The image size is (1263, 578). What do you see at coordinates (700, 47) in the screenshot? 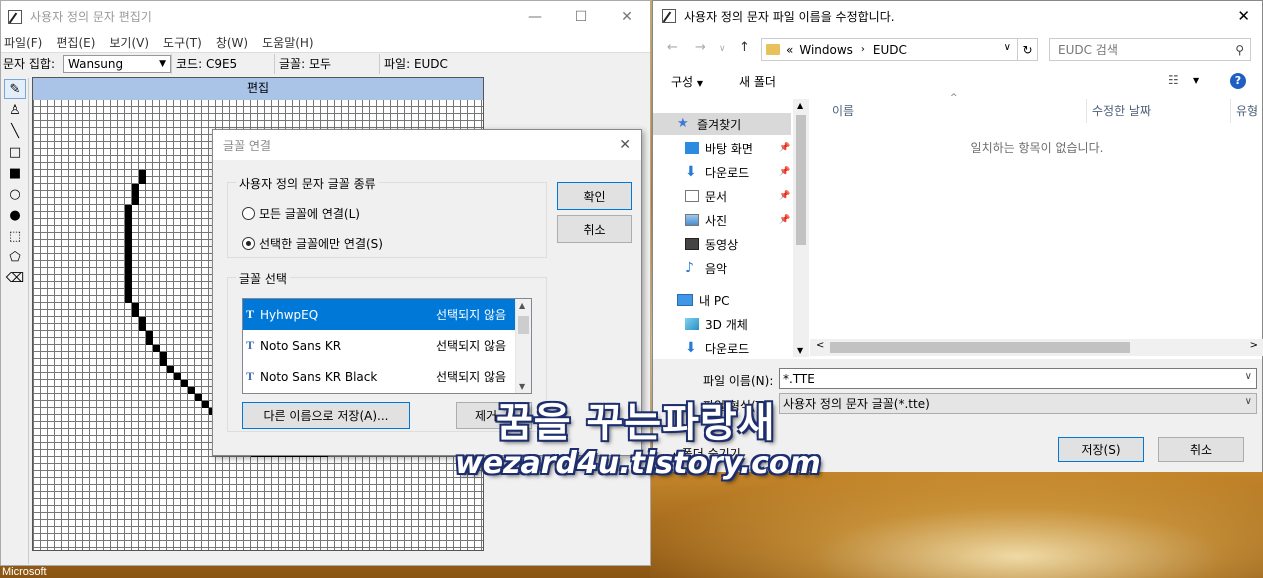
I see `forward-arrow-icon: →` at bounding box center [700, 47].